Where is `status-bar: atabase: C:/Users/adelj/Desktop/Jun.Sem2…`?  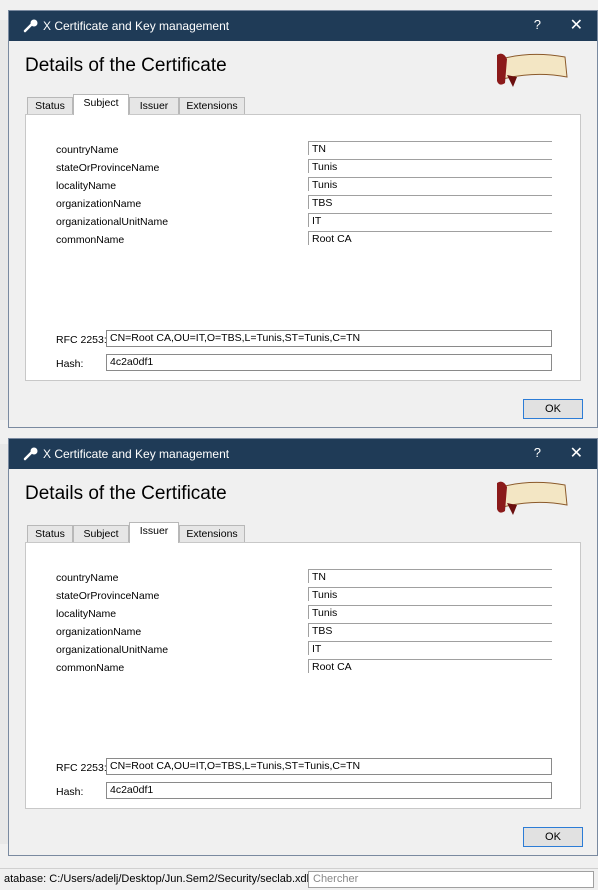
status-bar: atabase: C:/Users/adelj/Desktop/Jun.Sem2… is located at coordinates (299, 879).